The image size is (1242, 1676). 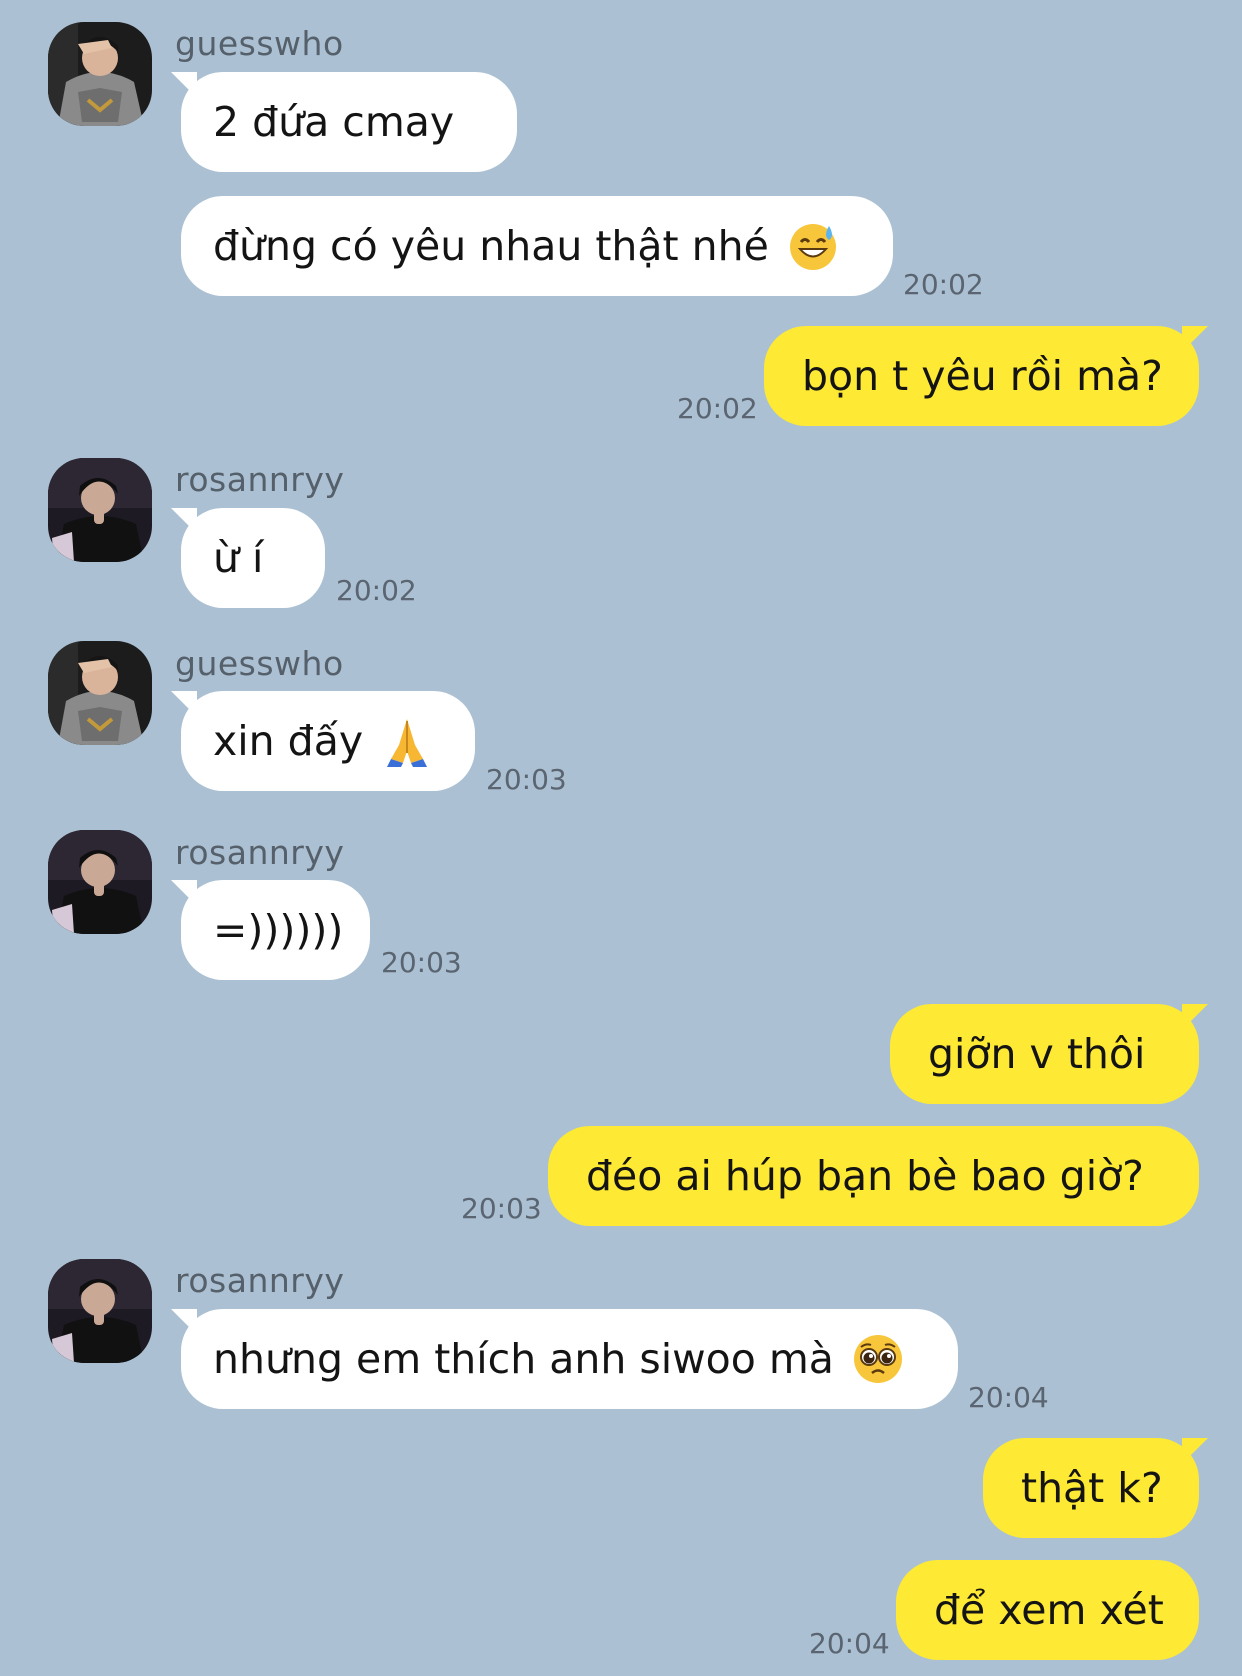 I want to click on message-bubble: 2 đứa cmay, so click(x=344, y=122).